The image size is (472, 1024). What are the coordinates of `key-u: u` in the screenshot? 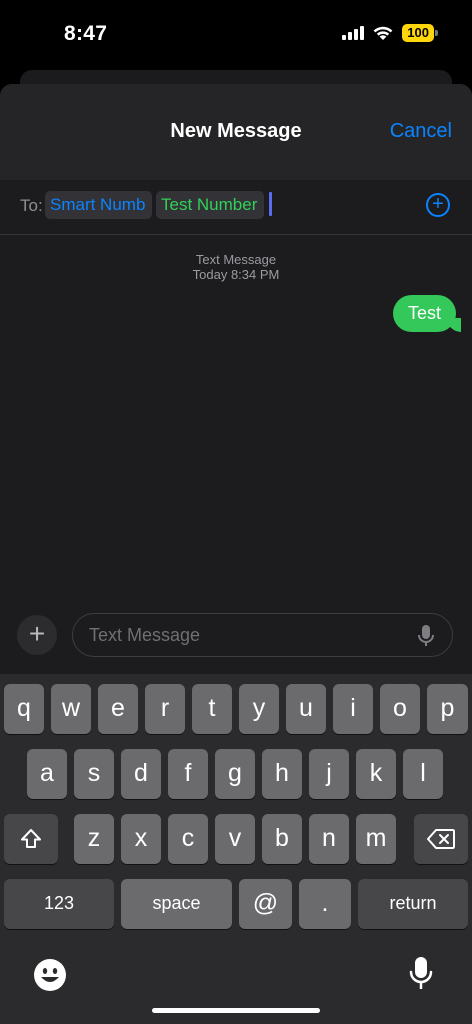 It's located at (306, 709).